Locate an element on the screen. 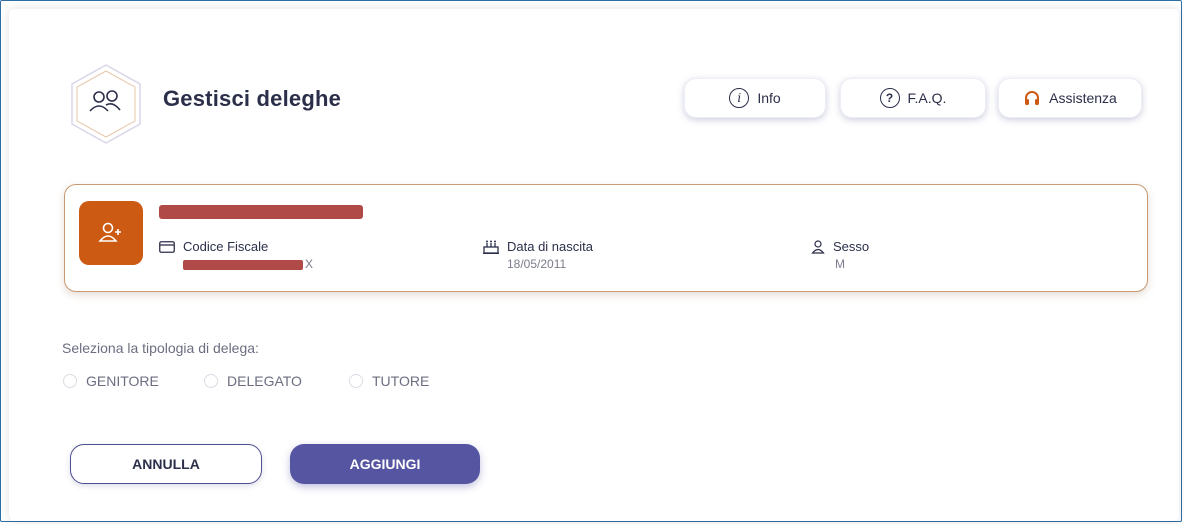  radio-genitore-label: GENITORE is located at coordinates (122, 381).